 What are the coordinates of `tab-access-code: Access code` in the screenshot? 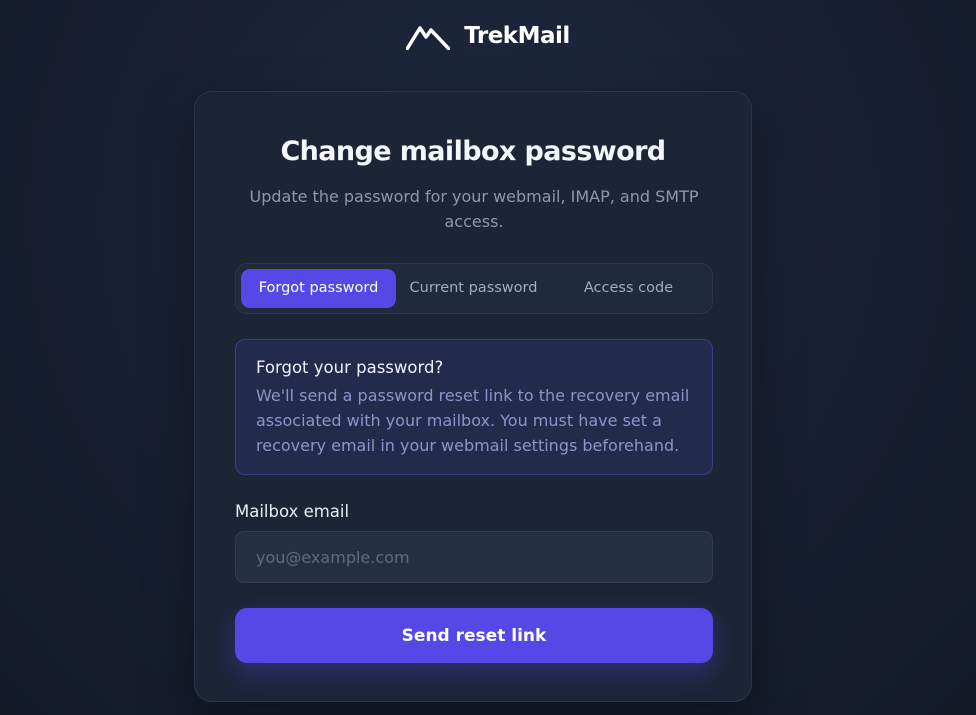 It's located at (628, 288).